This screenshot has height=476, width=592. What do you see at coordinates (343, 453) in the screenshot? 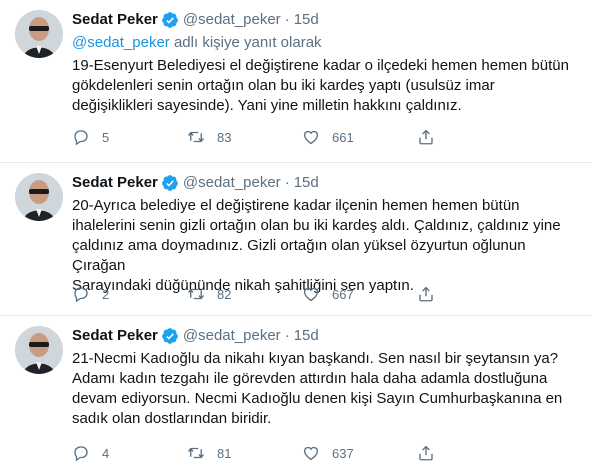
I see `like-count: 637` at bounding box center [343, 453].